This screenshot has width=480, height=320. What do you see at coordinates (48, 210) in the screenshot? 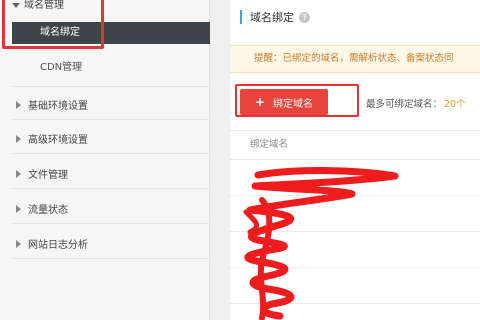
I see `sidebar-group-label: 流量状态` at bounding box center [48, 210].